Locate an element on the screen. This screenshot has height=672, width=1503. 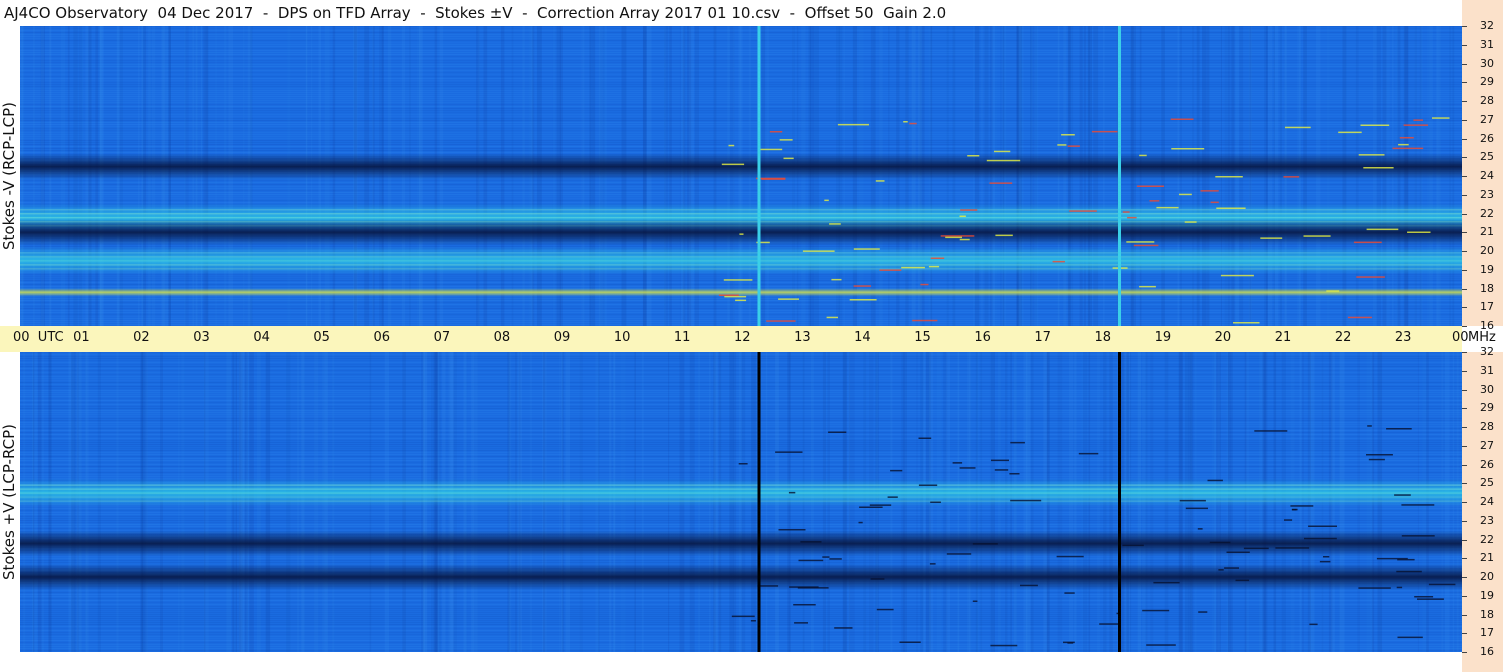
frequency-tick-label: 26 is located at coordinates (1487, 464).